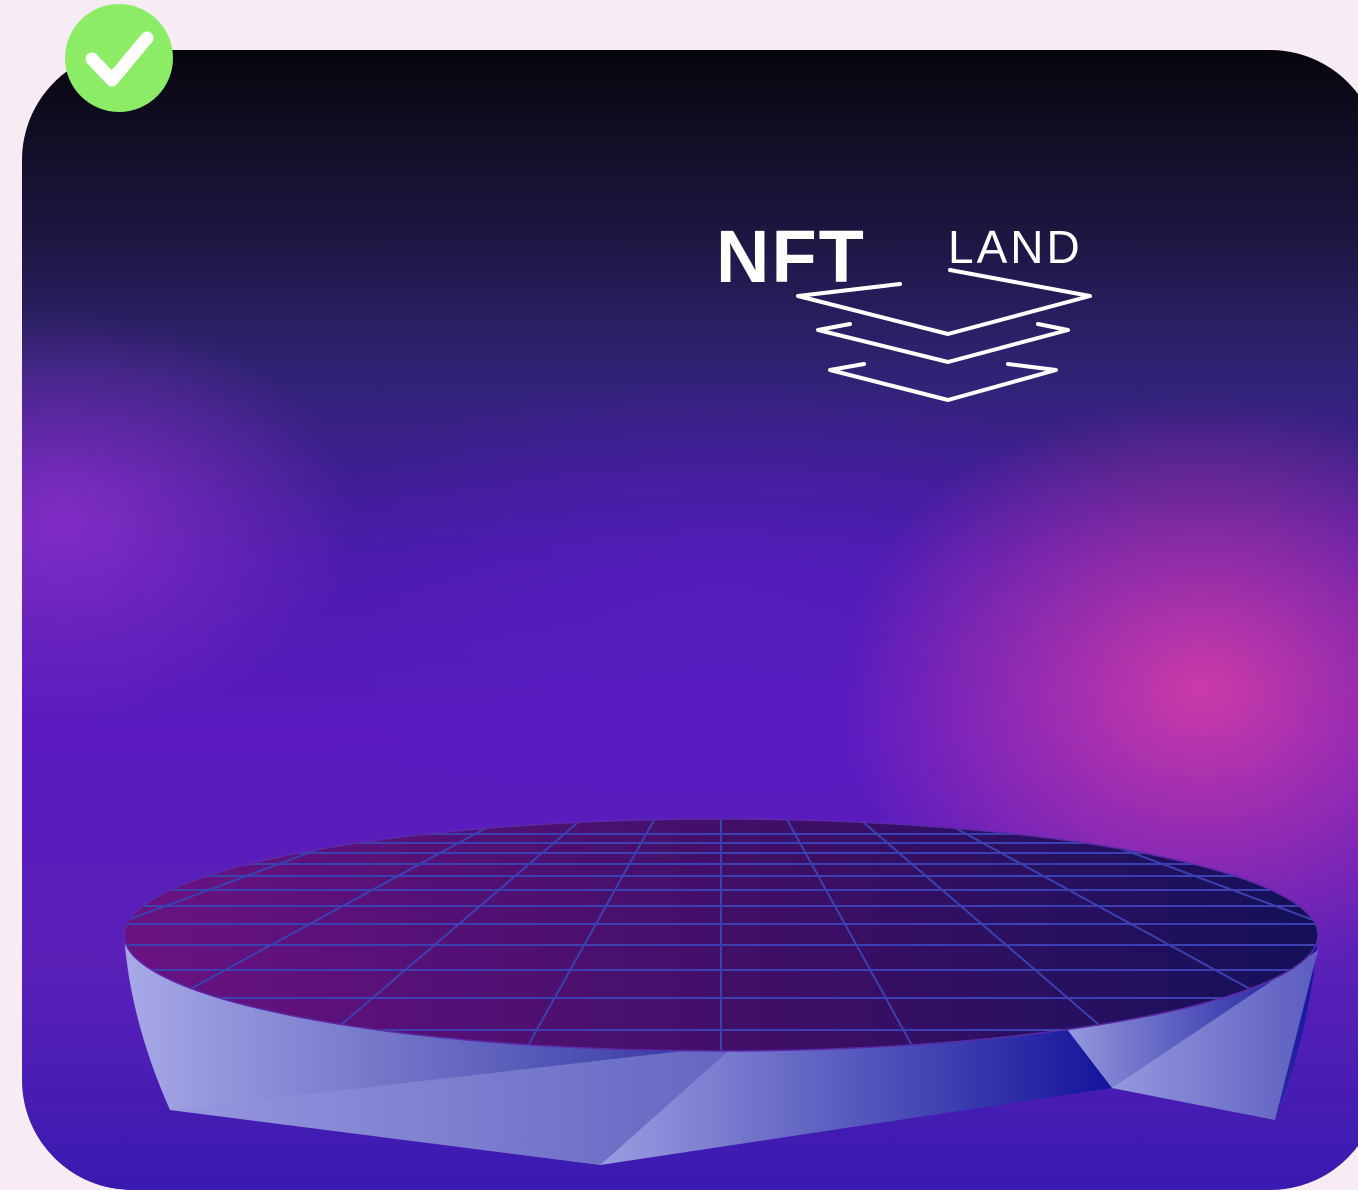 This screenshot has width=1358, height=1190. I want to click on nftland-logo: NFT LAND, so click(937, 313).